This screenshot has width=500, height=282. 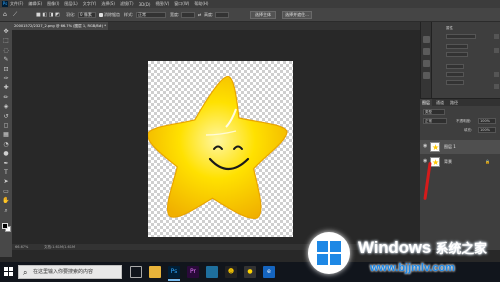 I want to click on menu-image: 图像(I), so click(x=53, y=4).